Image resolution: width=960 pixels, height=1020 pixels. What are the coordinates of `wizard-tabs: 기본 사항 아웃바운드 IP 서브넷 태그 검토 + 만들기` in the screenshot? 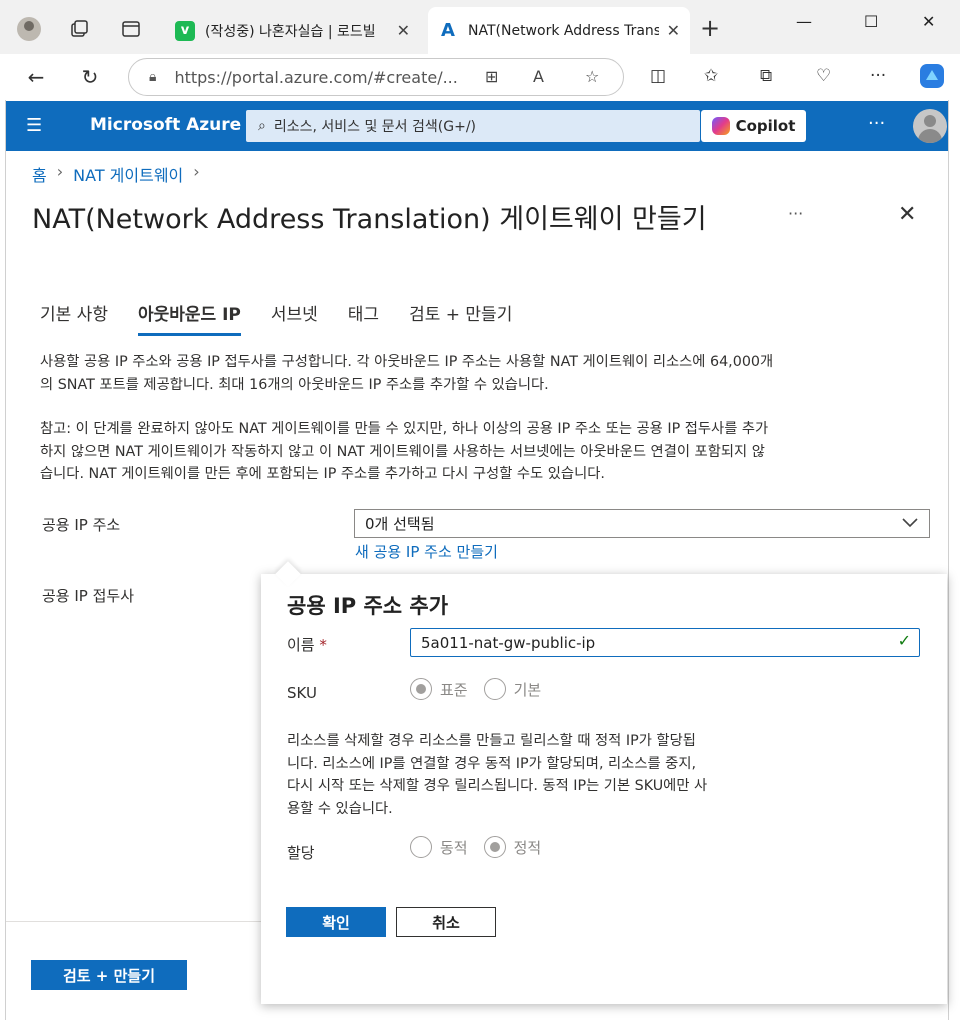 It's located at (291, 318).